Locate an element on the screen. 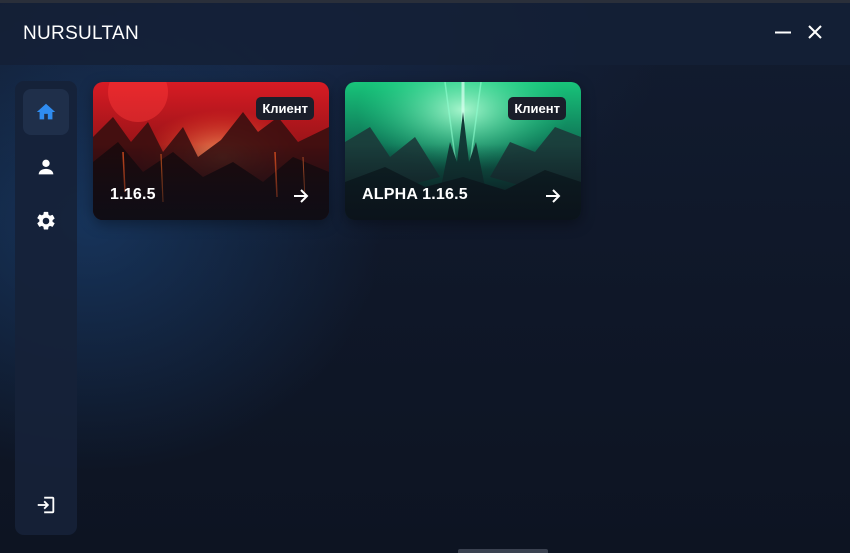 The width and height of the screenshot is (850, 553). minimize-button is located at coordinates (783, 32).